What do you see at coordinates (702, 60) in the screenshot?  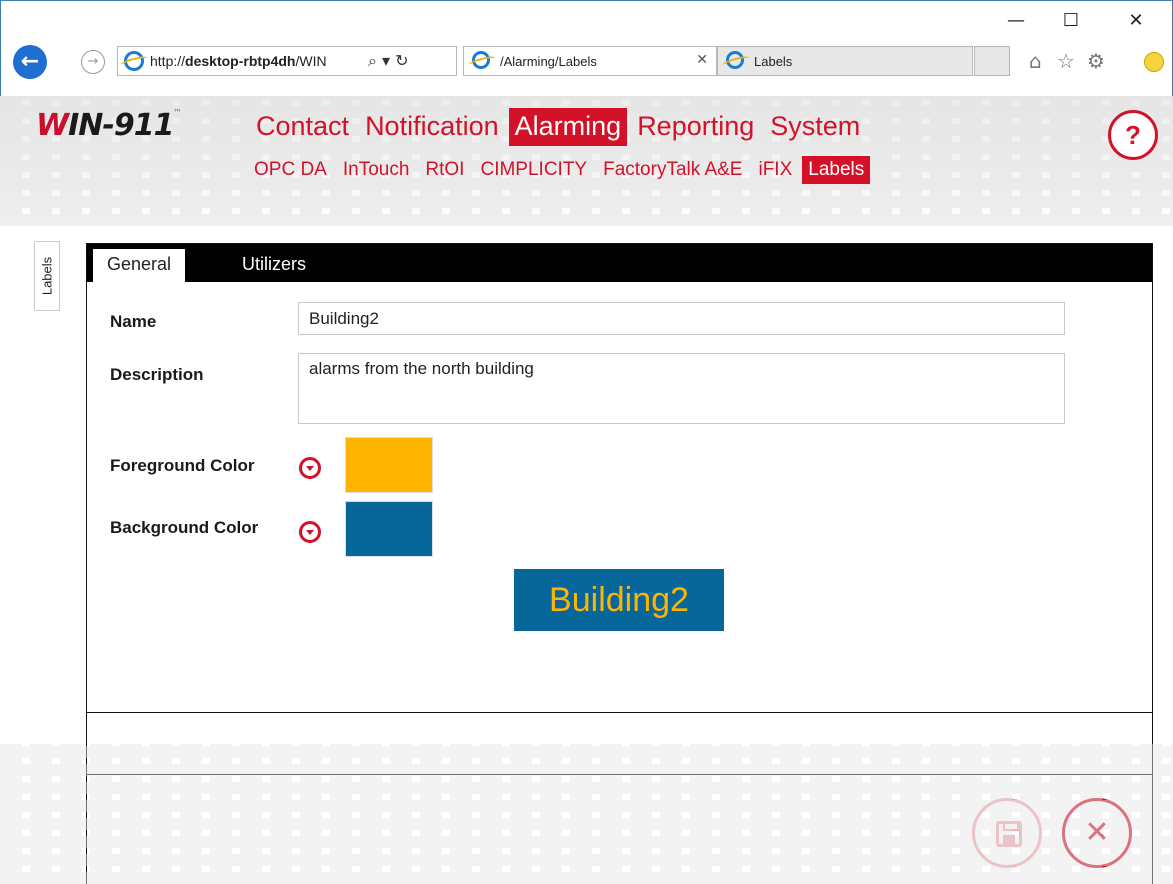 I see `tab-close-icon: ✕` at bounding box center [702, 60].